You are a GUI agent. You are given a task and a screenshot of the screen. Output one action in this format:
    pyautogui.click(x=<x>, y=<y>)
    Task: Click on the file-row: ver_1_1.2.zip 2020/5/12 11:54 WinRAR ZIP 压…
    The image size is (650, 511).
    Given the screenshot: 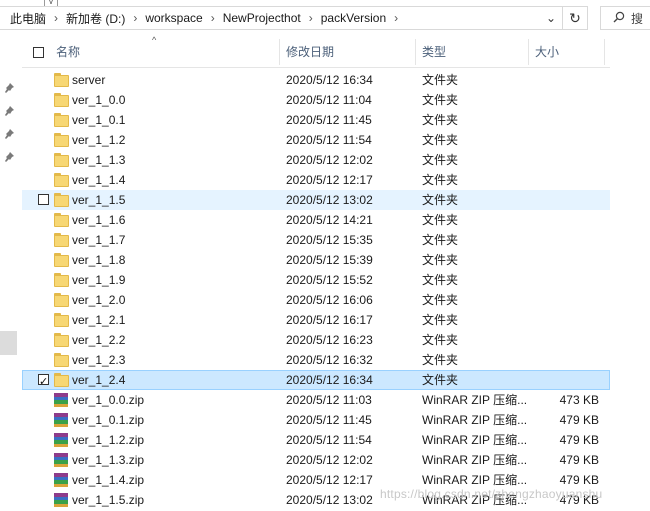 What is the action you would take?
    pyautogui.click(x=316, y=440)
    